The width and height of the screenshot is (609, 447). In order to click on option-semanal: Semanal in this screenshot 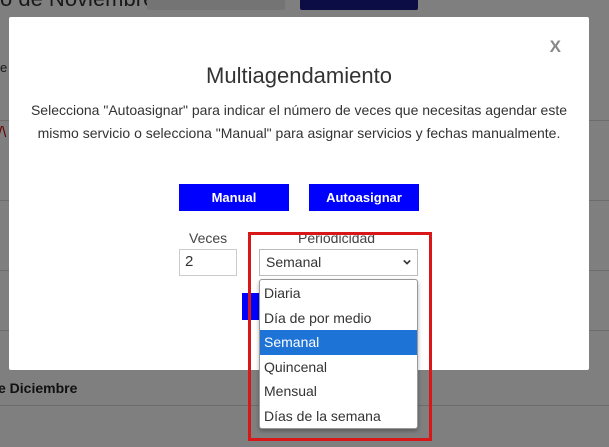, I will do `click(338, 342)`.